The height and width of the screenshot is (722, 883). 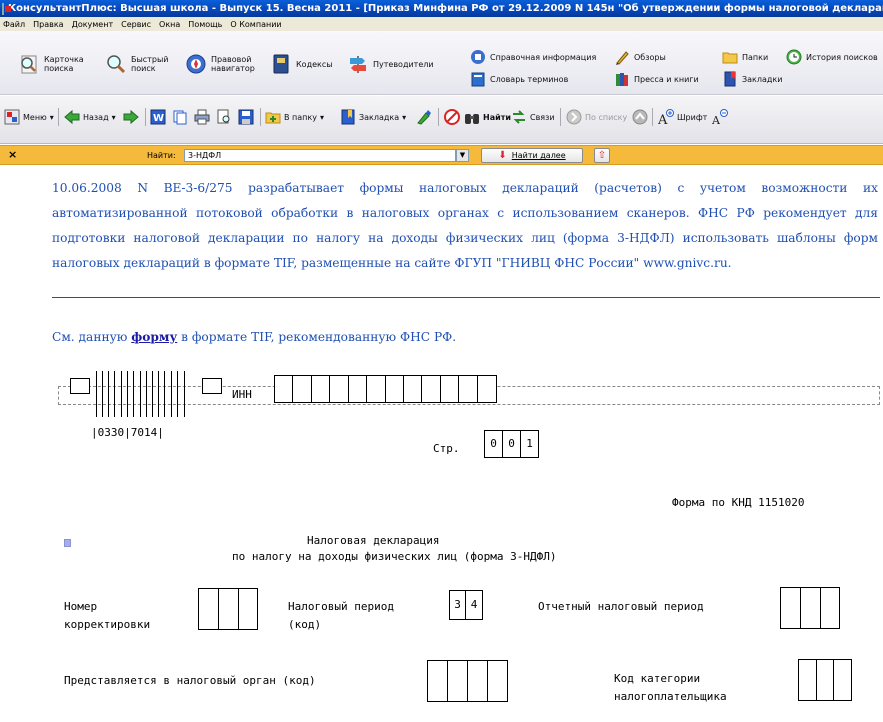 What do you see at coordinates (161, 155) in the screenshot?
I see `find-field-label: Найти:` at bounding box center [161, 155].